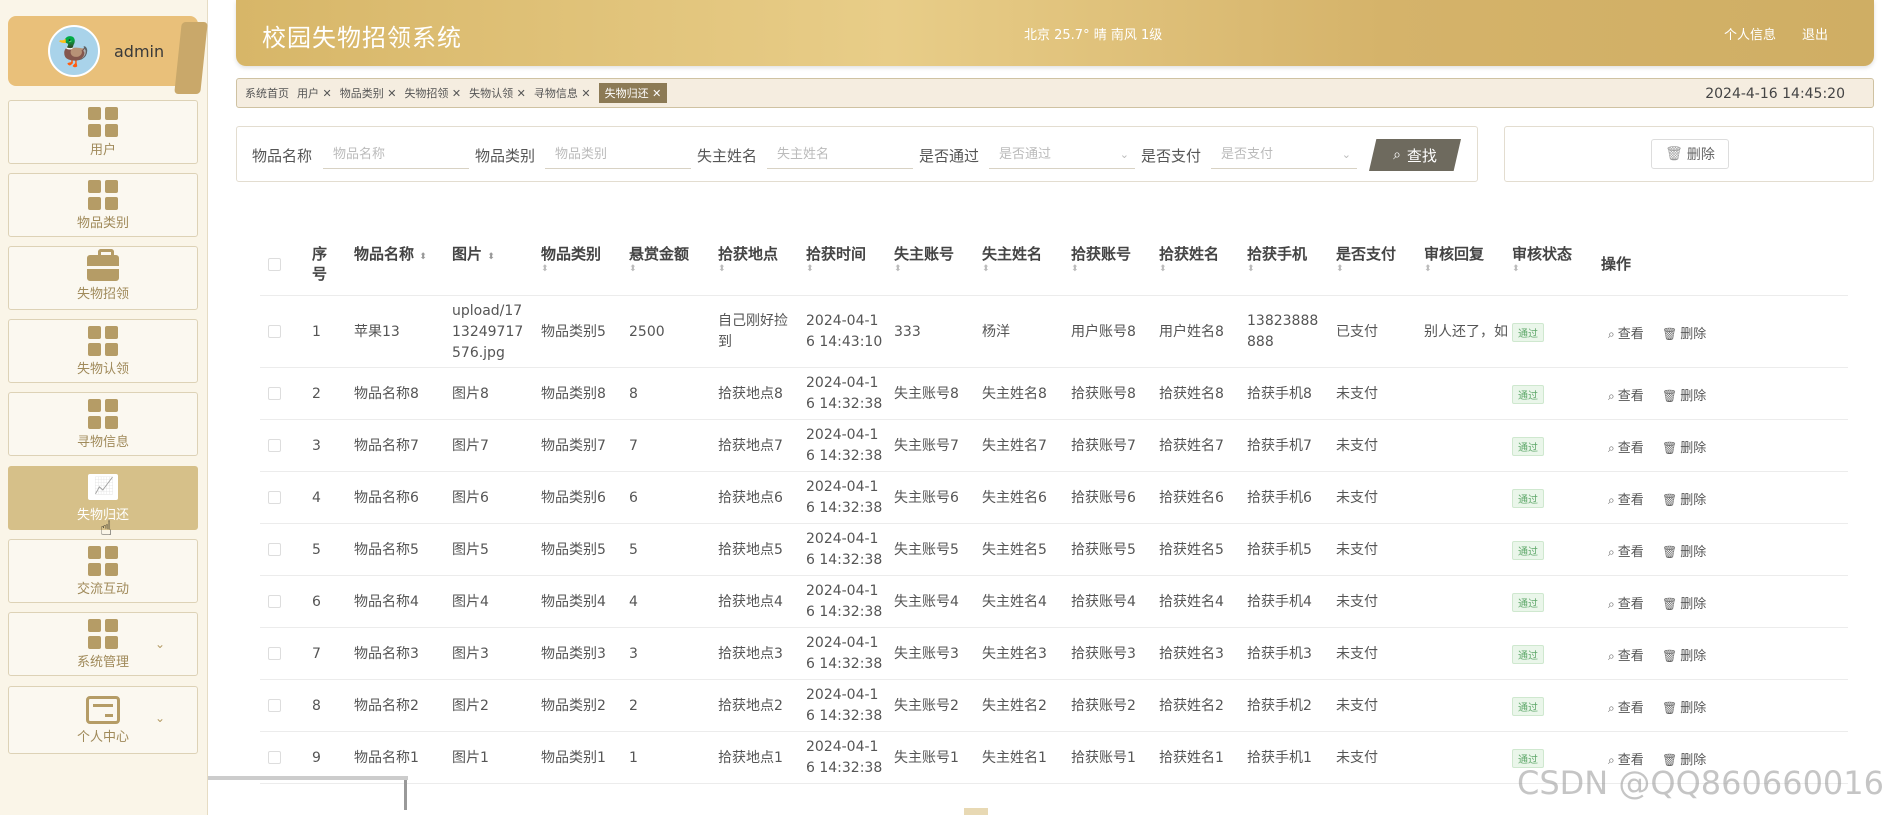  I want to click on col-finder-account-label: 拾获账号, so click(1101, 254).